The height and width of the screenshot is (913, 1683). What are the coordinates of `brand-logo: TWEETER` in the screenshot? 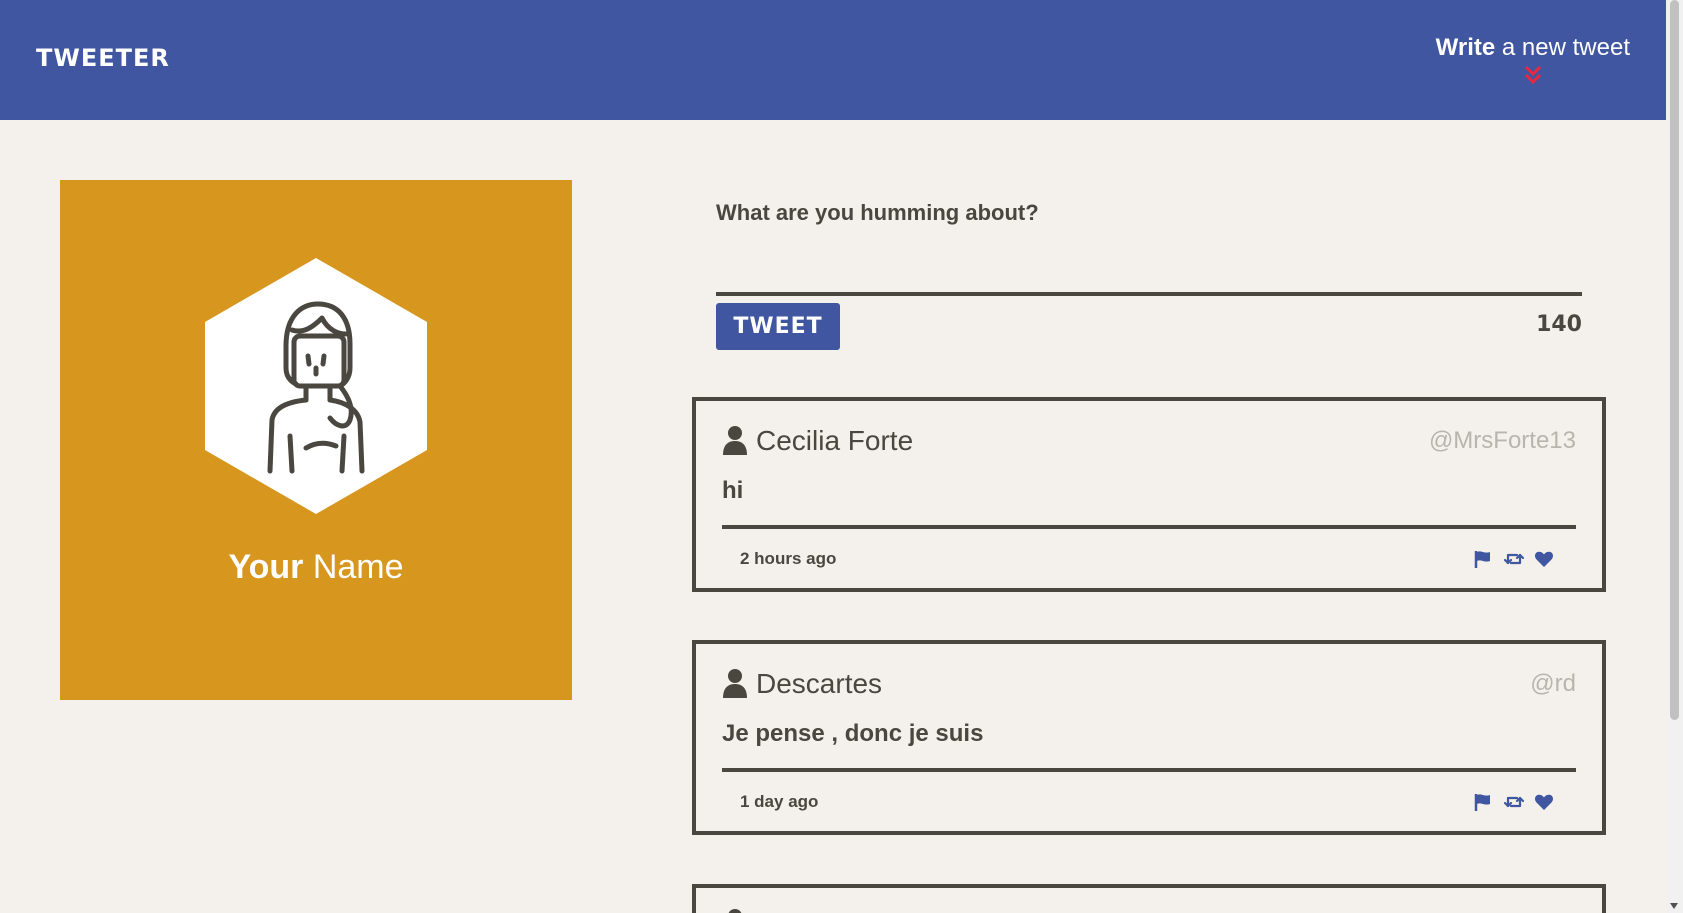 It's located at (103, 58).